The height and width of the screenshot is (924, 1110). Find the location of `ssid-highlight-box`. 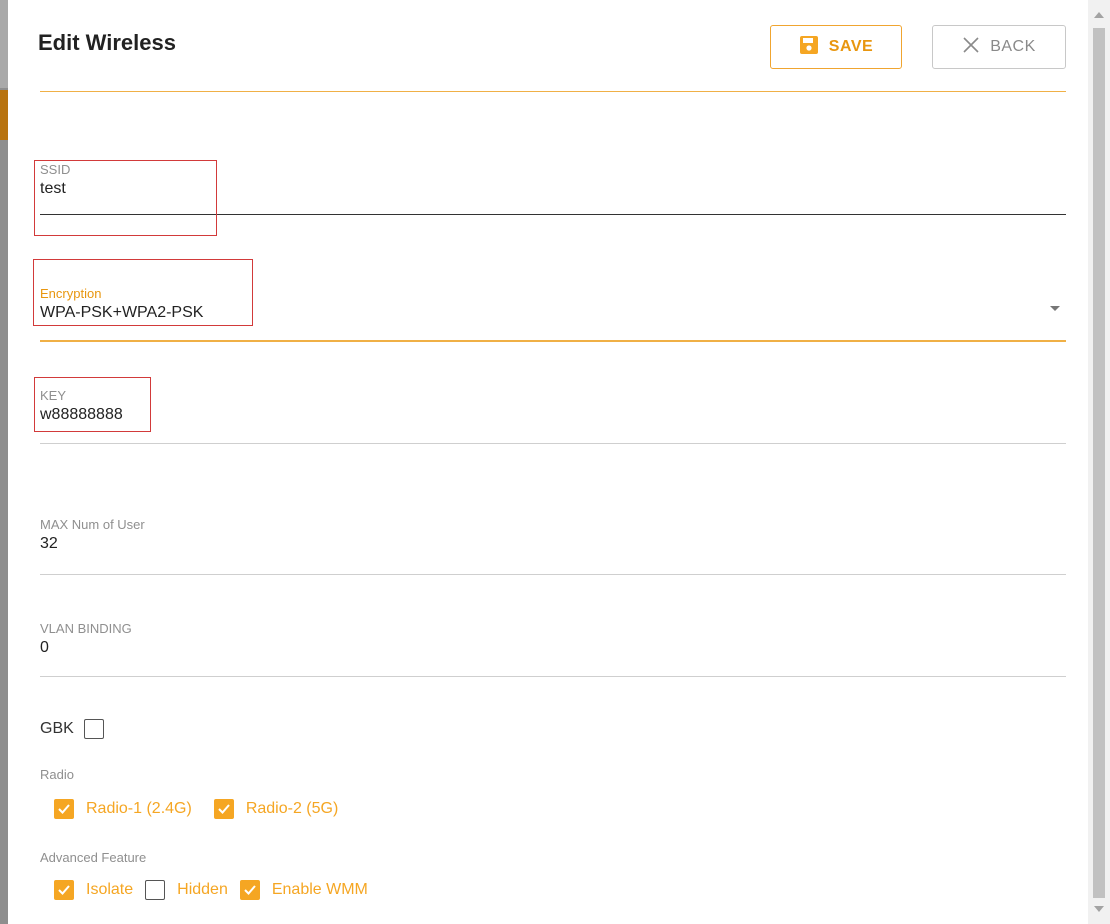

ssid-highlight-box is located at coordinates (125, 198).